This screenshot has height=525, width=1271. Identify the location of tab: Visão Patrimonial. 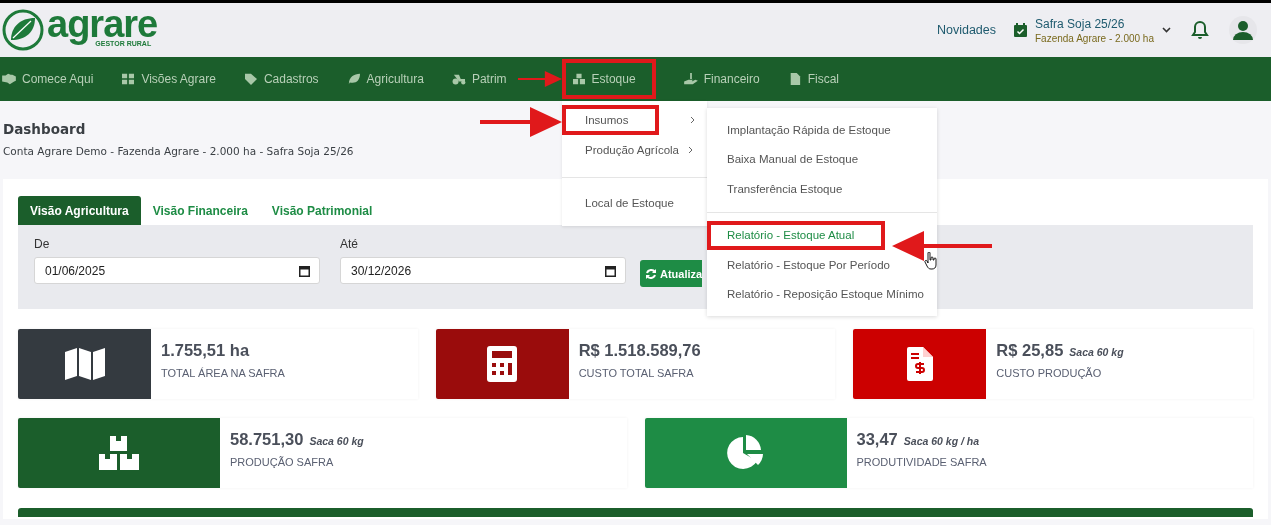
(322, 210).